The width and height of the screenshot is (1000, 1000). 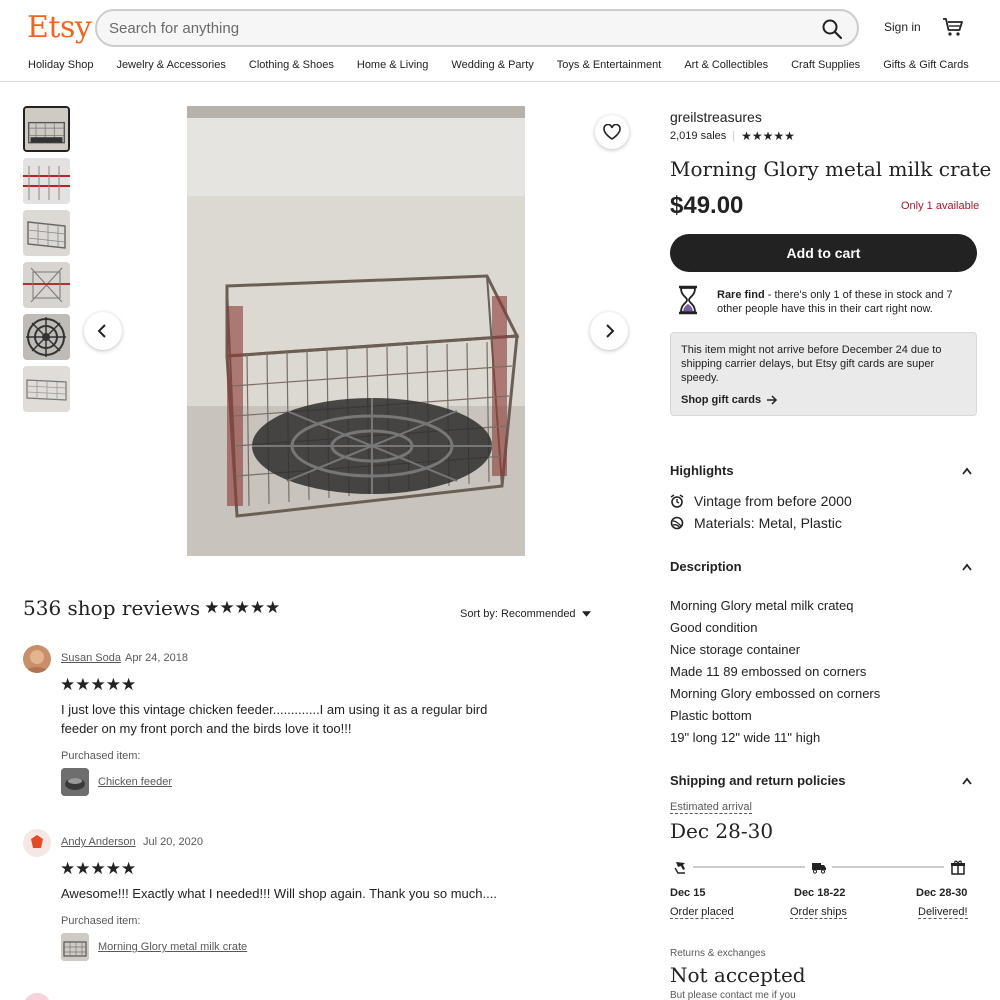 I want to click on search-icon, so click(x=832, y=29).